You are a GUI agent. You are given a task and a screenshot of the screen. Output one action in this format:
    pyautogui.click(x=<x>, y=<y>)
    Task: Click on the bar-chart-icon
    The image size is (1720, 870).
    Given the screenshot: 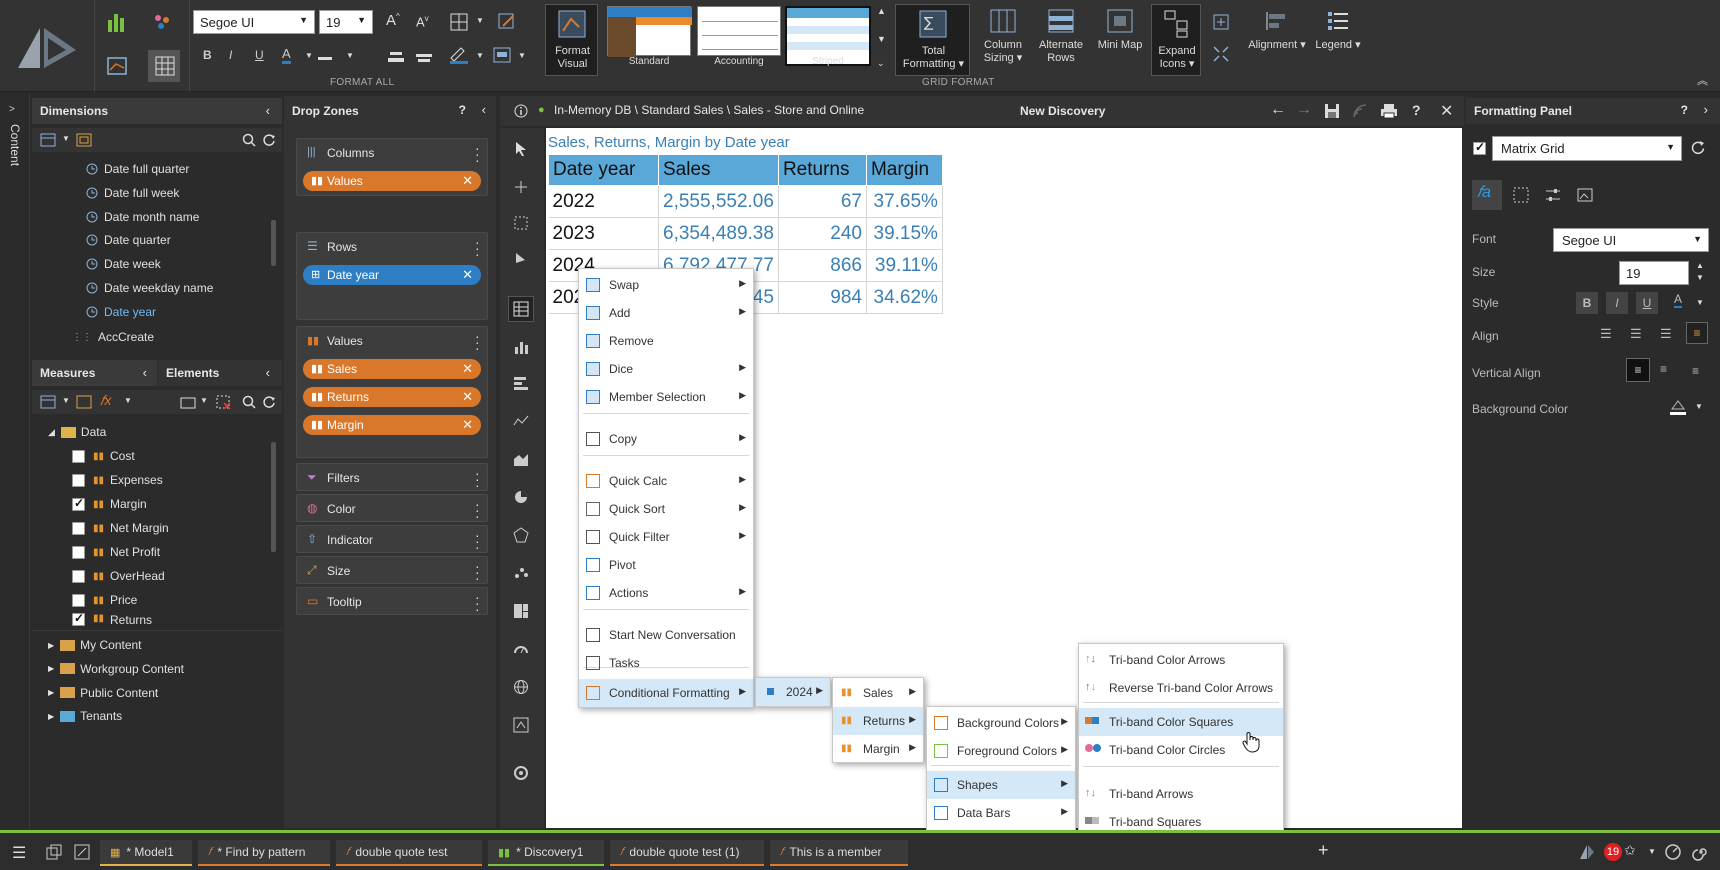 What is the action you would take?
    pyautogui.click(x=117, y=22)
    